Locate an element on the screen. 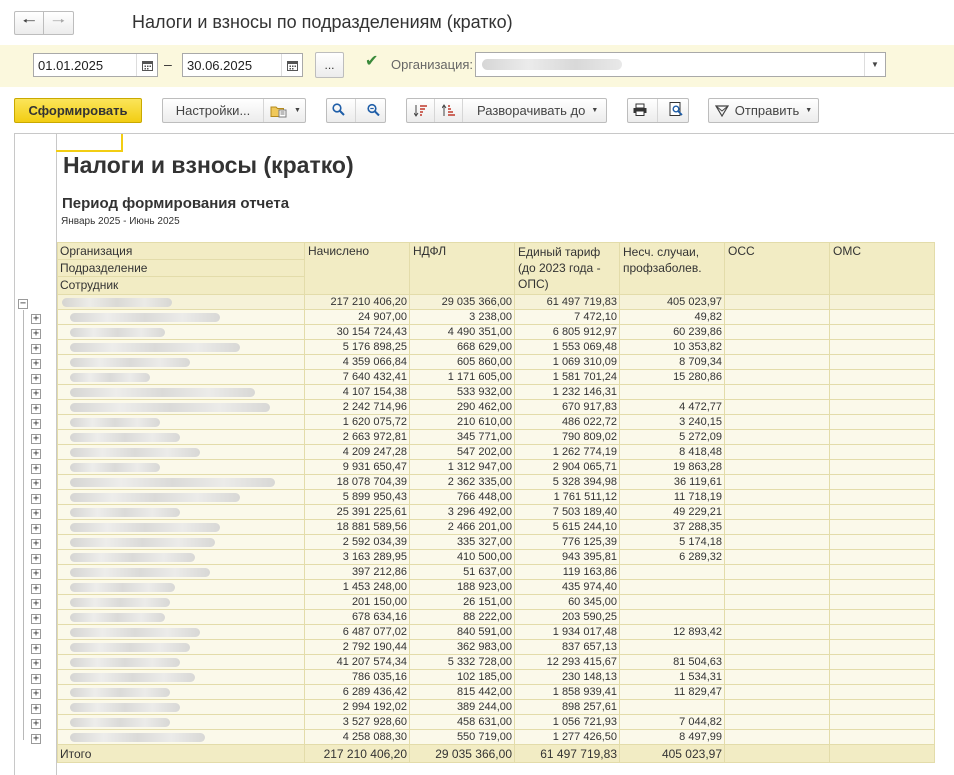 The height and width of the screenshot is (775, 954). cell-oms is located at coordinates (882, 377).